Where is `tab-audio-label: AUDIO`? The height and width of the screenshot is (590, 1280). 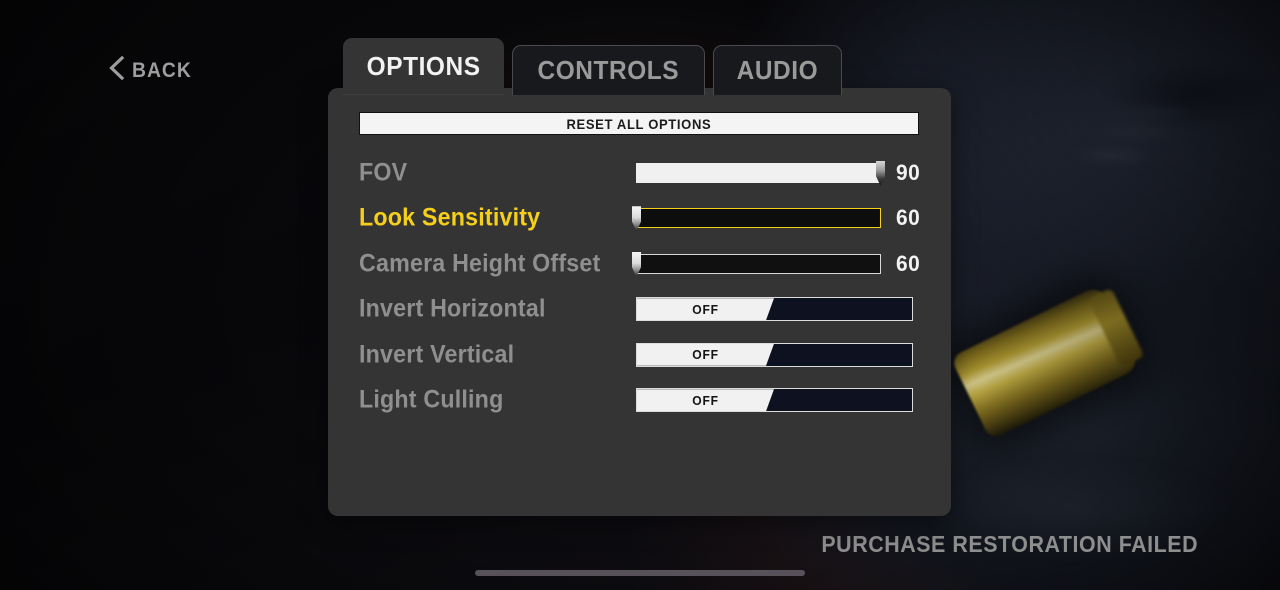
tab-audio-label: AUDIO is located at coordinates (777, 70).